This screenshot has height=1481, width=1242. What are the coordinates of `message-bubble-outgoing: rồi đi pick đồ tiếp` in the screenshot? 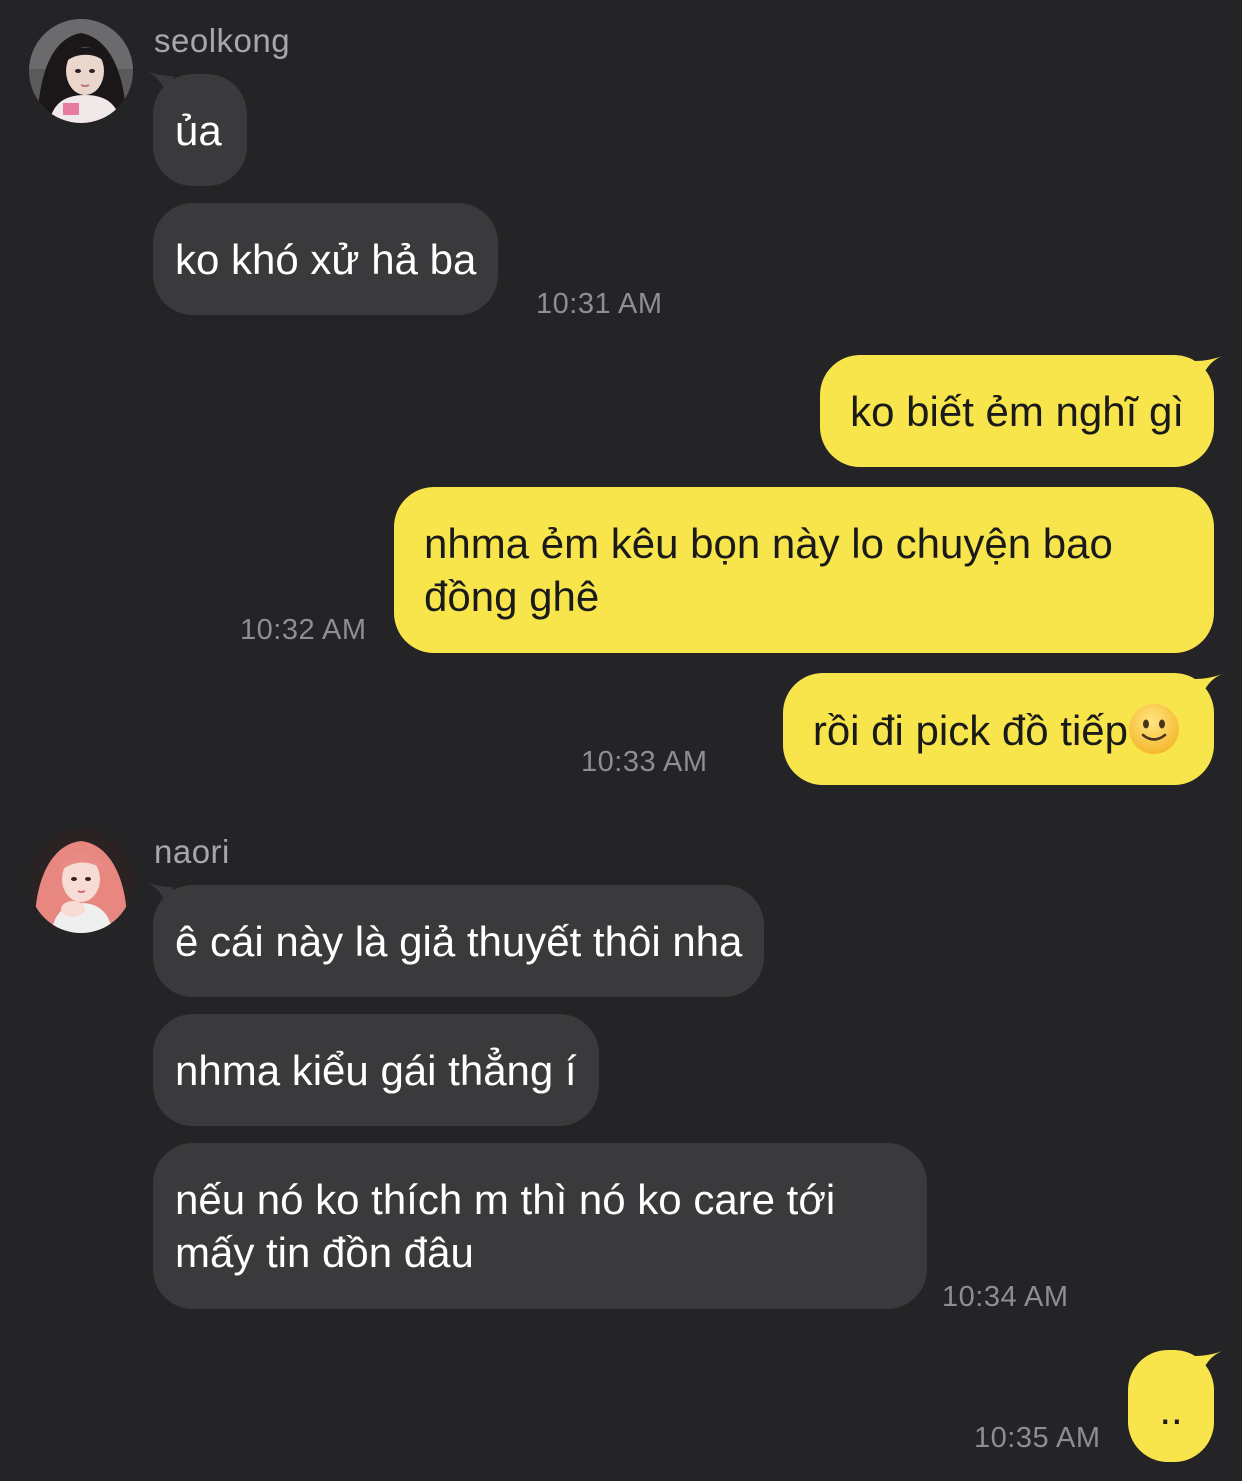 It's located at (998, 729).